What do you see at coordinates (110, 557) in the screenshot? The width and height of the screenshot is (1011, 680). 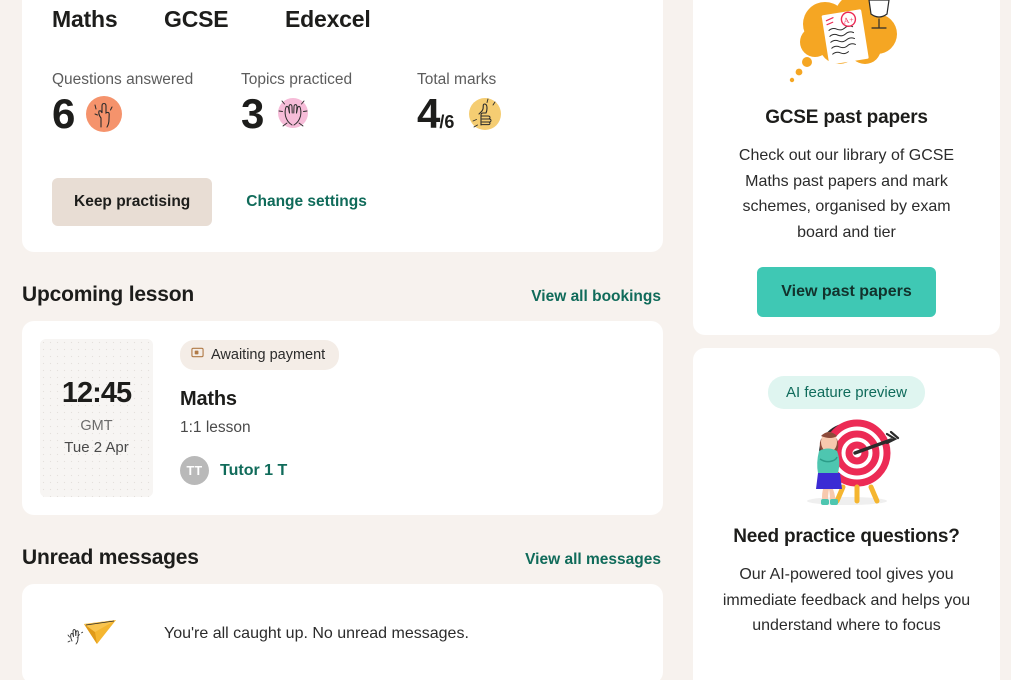 I see `section-title: Unread messages` at bounding box center [110, 557].